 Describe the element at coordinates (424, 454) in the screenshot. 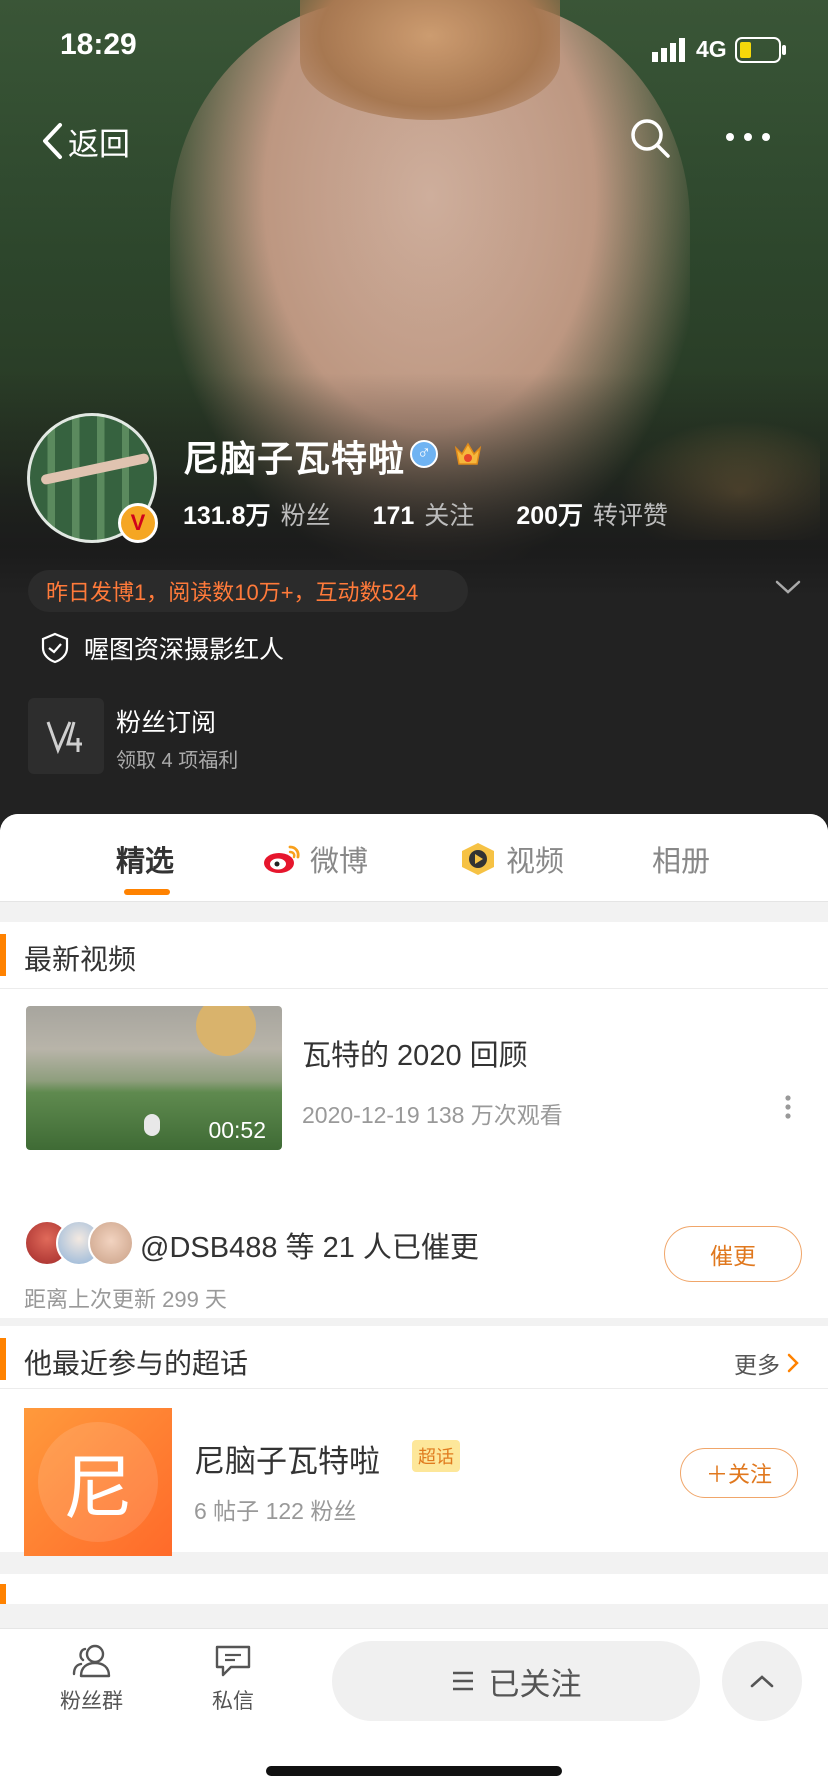

I see `gender-male-icon: ♂` at that location.